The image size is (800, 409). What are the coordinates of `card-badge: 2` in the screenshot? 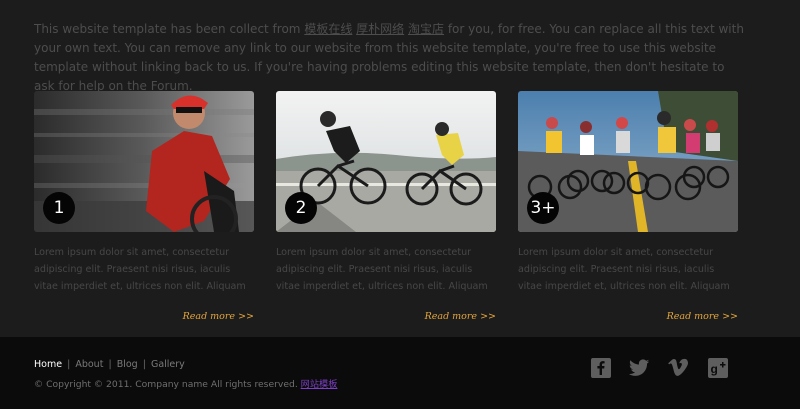 It's located at (301, 208).